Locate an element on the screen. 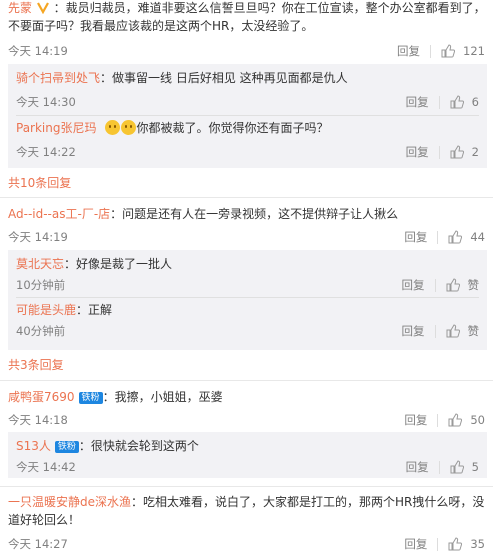  like-count: 2 is located at coordinates (475, 152).